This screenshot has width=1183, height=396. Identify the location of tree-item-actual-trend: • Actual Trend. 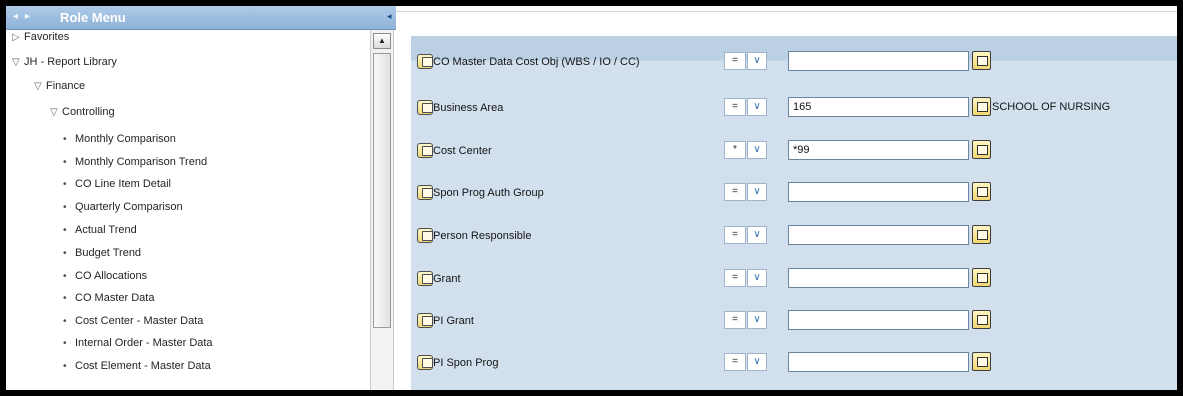
(100, 230).